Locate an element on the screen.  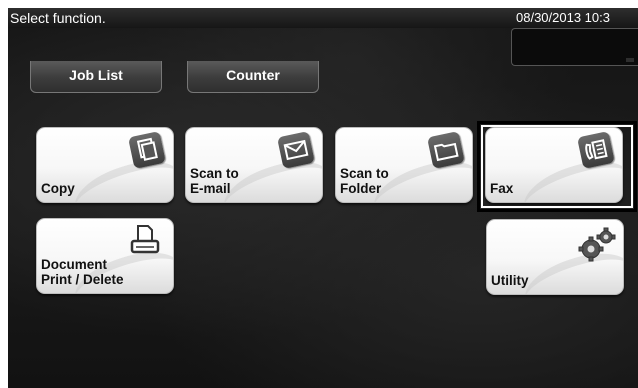
counter-button: Counter is located at coordinates (253, 77).